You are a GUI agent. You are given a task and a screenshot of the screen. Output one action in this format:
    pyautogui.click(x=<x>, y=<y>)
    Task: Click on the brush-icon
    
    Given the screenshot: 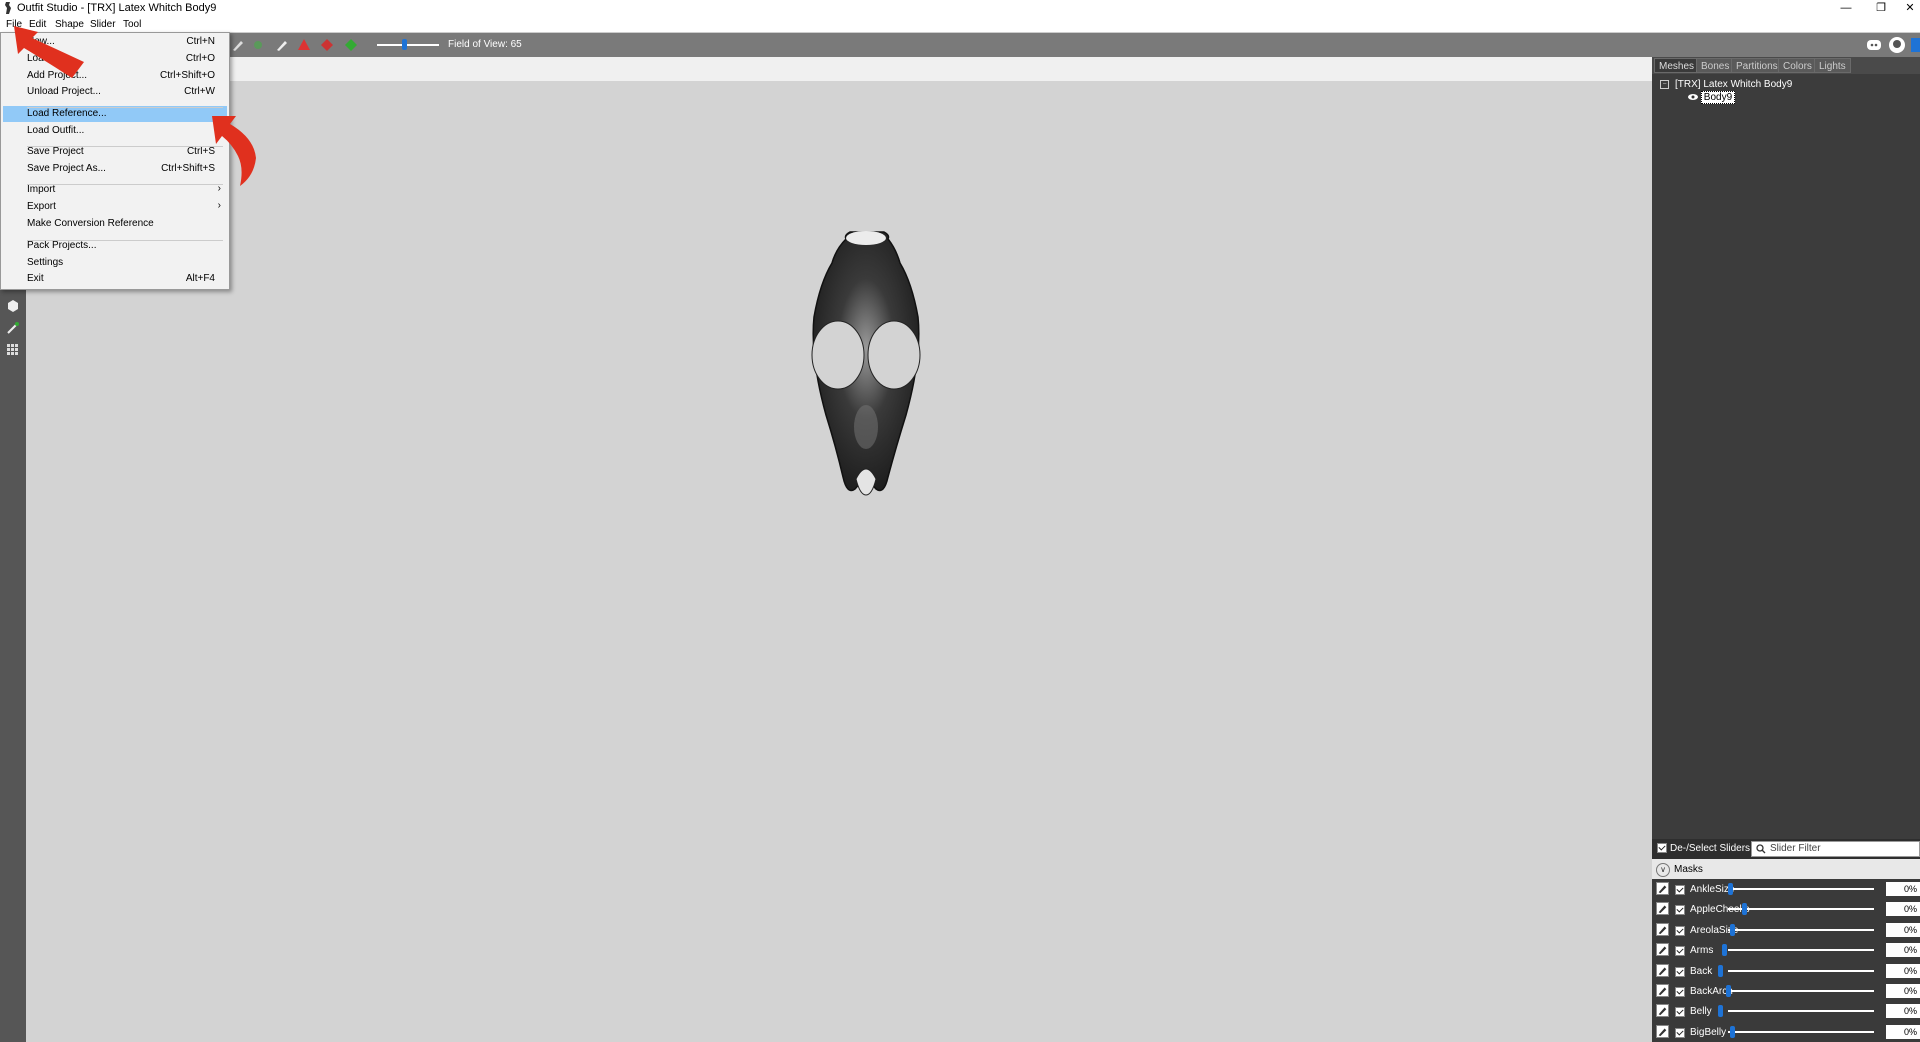 What is the action you would take?
    pyautogui.click(x=238, y=45)
    